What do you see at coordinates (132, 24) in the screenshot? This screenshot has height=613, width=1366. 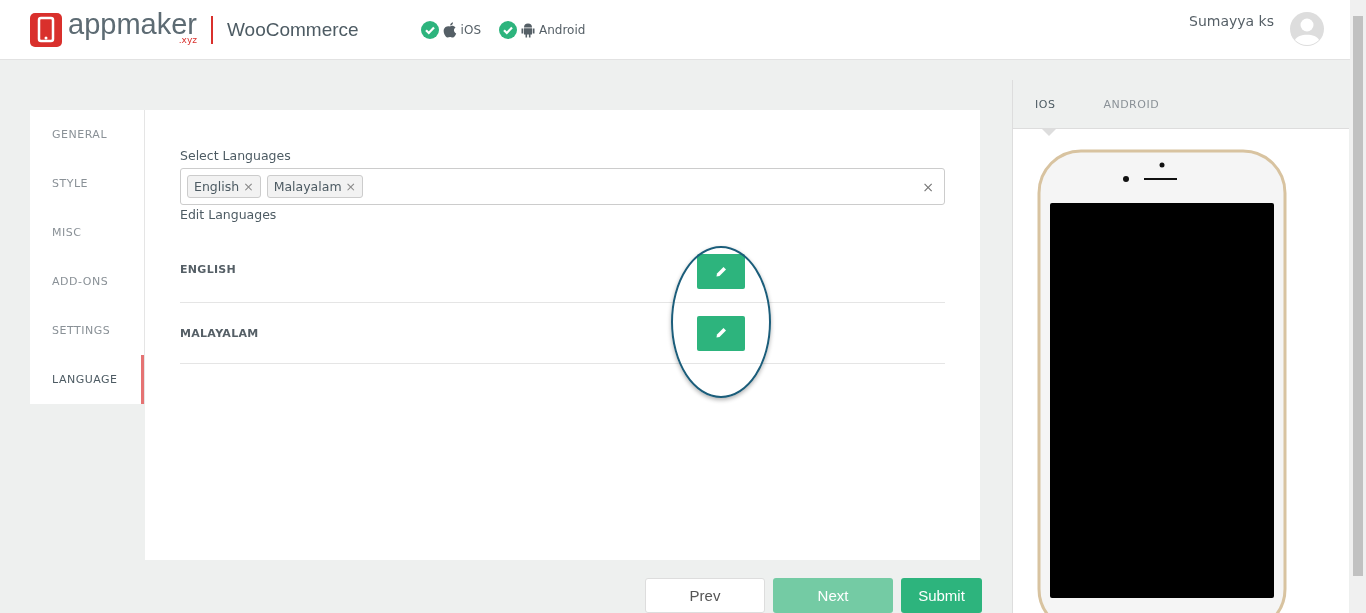 I see `logo-wordmark: appmaker` at bounding box center [132, 24].